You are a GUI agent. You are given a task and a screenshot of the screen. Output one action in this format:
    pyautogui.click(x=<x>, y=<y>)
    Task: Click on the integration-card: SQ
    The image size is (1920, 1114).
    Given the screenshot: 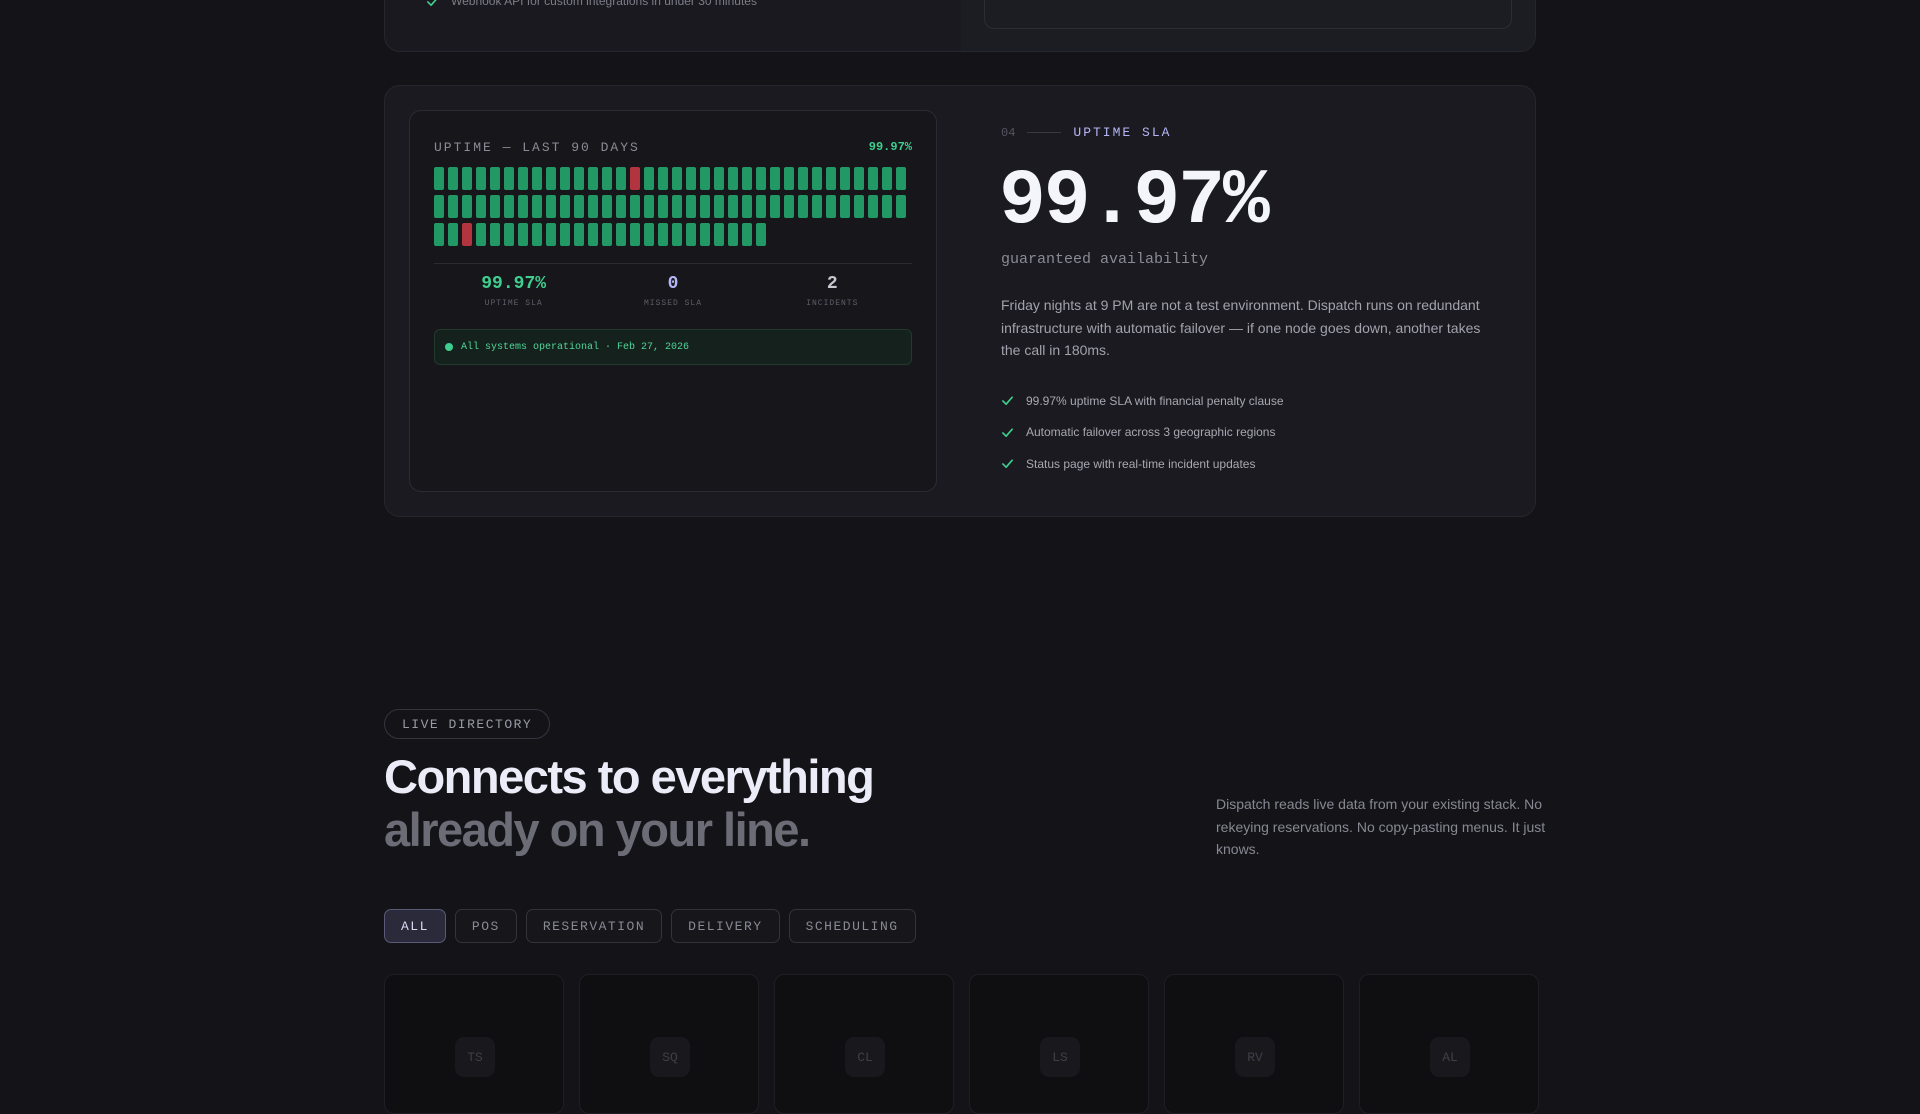 What is the action you would take?
    pyautogui.click(x=669, y=1044)
    